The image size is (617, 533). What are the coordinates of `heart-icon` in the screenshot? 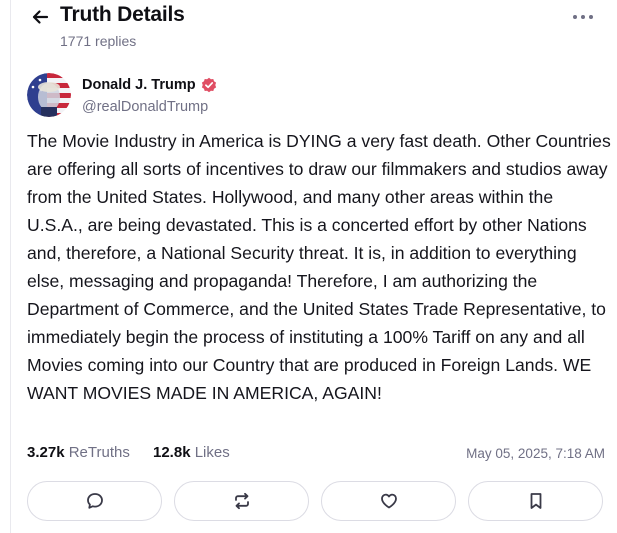 It's located at (388, 501).